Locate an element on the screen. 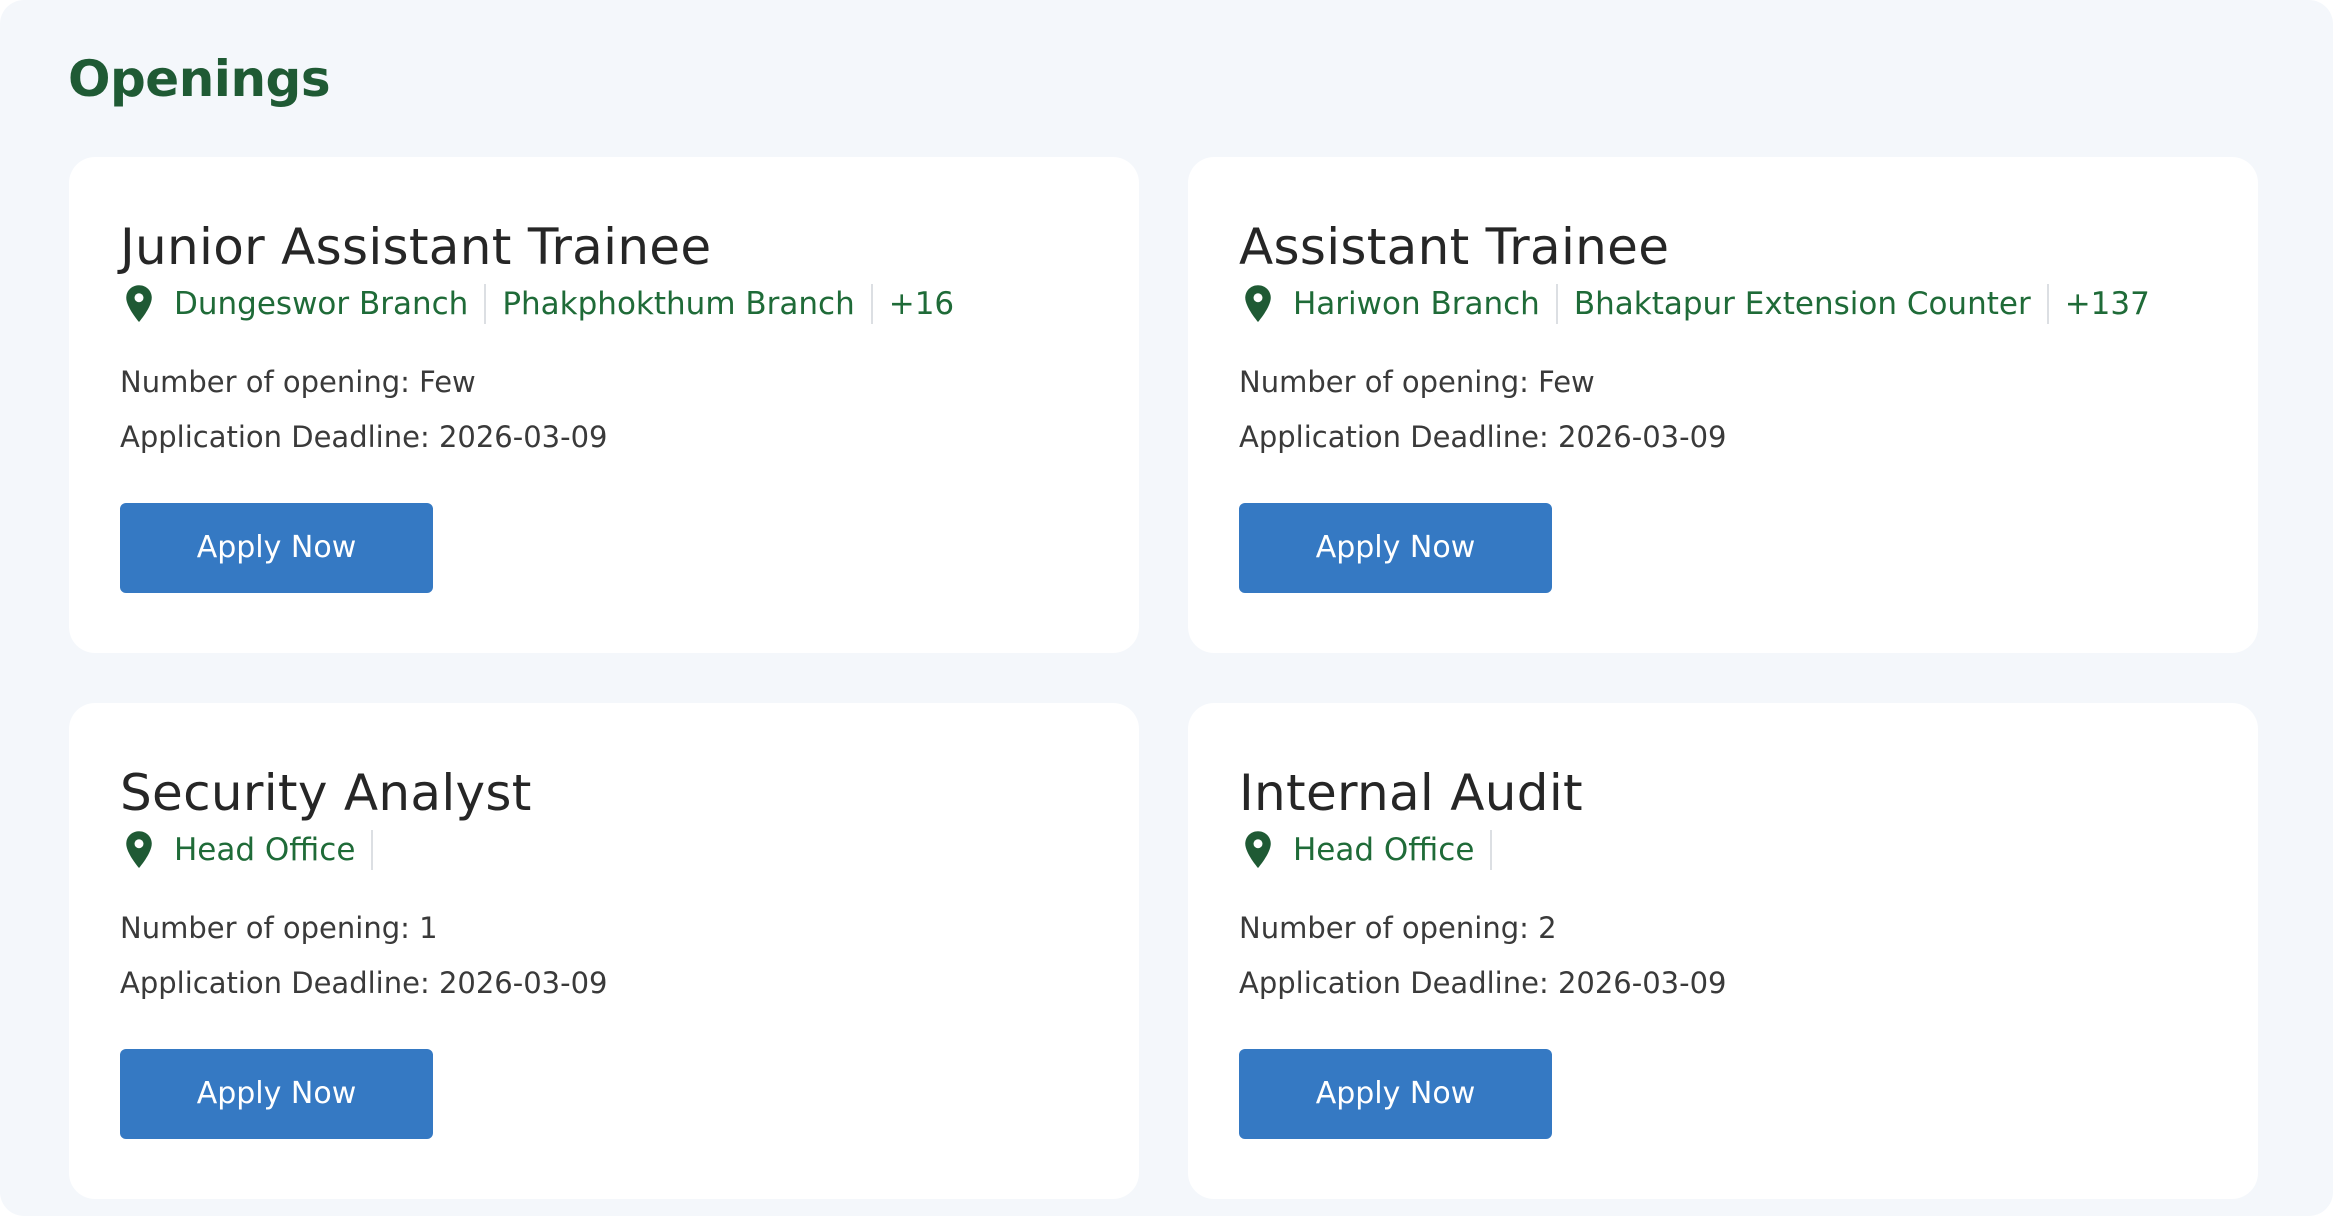 The image size is (2350, 1216). number-of-openings: Number of opening: 1 is located at coordinates (279, 928).